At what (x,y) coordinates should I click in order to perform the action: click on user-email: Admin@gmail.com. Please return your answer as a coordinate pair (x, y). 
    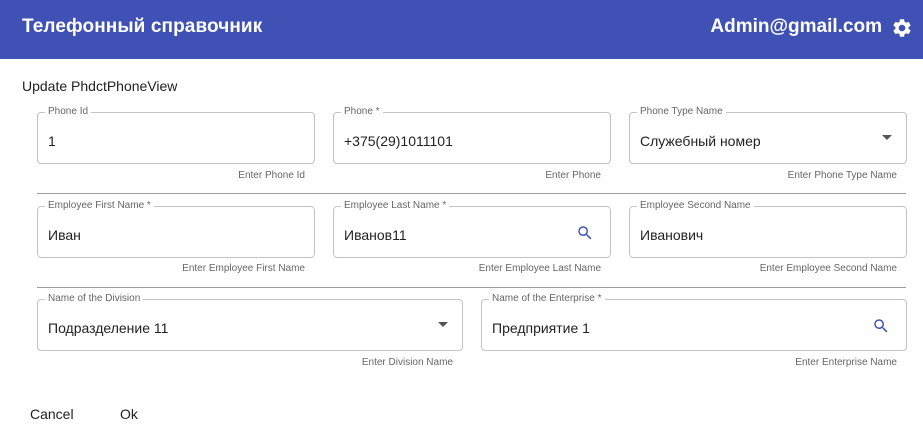
    Looking at the image, I should click on (796, 27).